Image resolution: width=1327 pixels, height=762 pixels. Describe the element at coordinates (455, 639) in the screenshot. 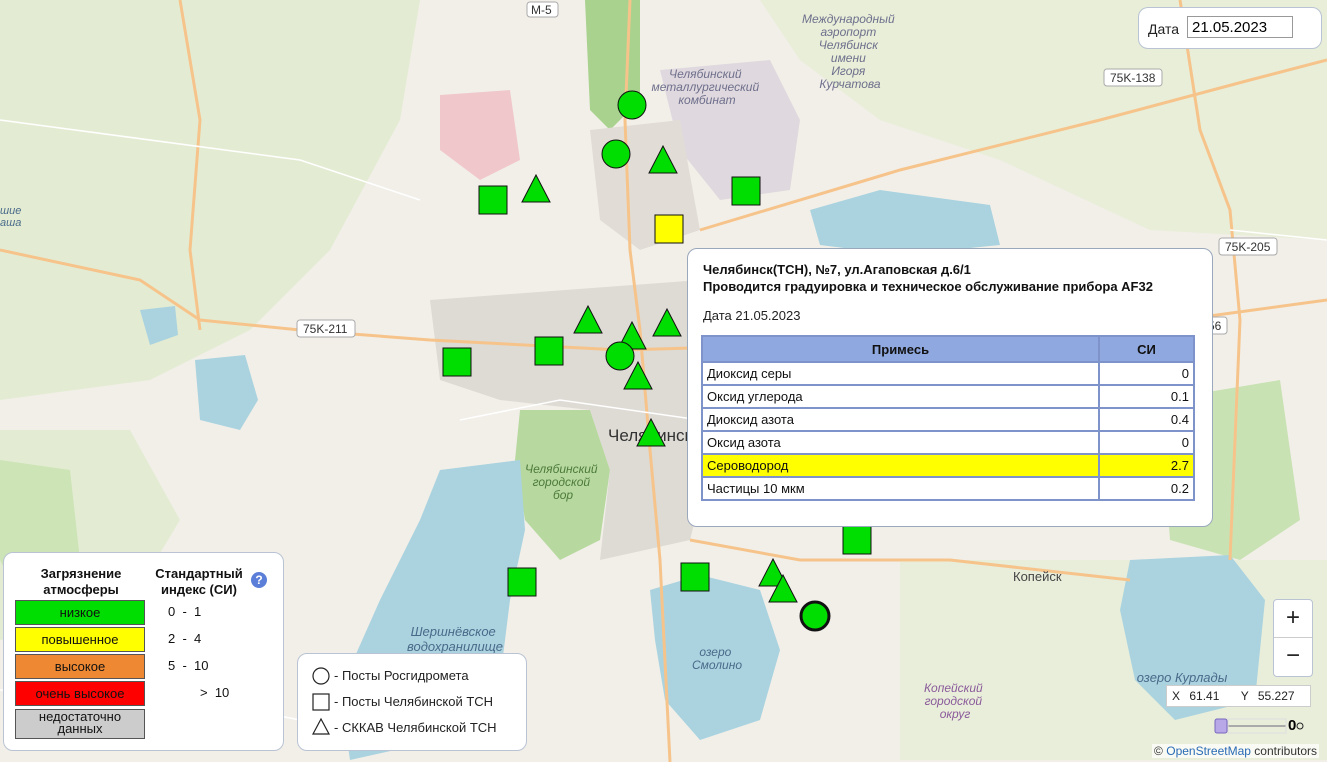

I see `reservoir-label: Шершнёвское водохранилище` at that location.